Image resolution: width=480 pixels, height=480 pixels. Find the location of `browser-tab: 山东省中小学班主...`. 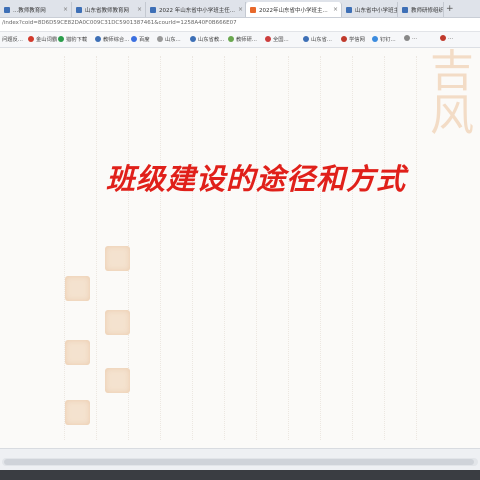

browser-tab: 山东省中小学班主... is located at coordinates (370, 9).